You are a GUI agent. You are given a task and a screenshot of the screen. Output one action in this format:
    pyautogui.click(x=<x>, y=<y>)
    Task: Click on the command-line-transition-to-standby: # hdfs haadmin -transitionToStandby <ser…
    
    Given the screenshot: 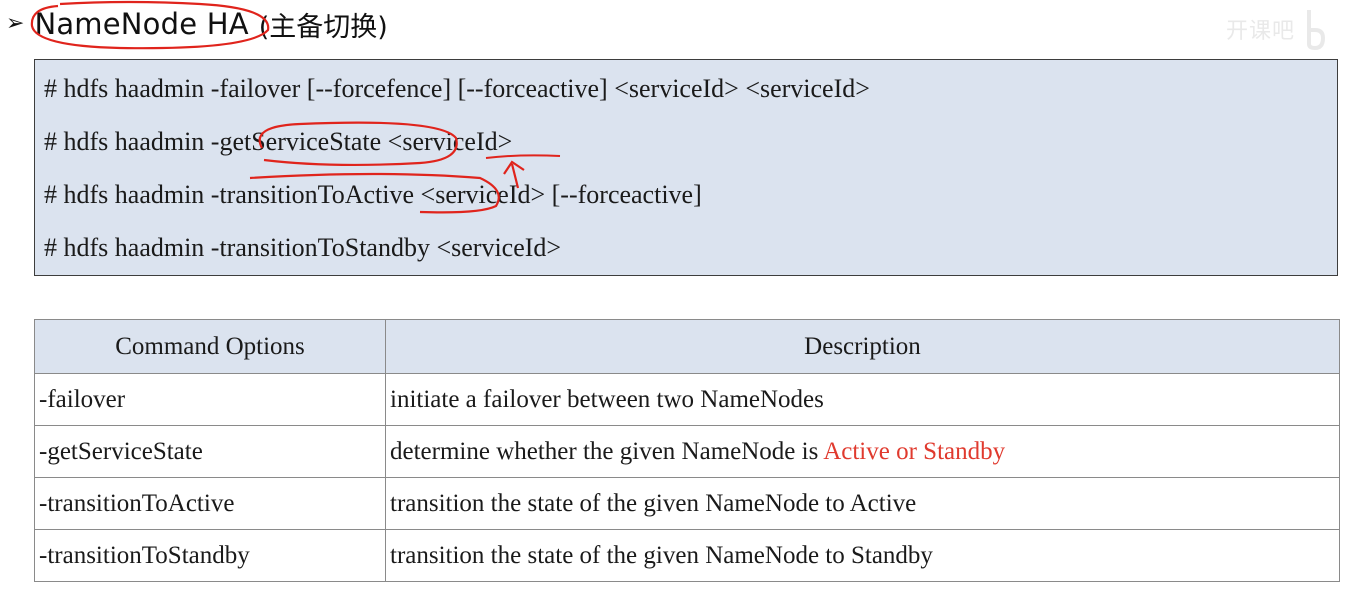 What is the action you would take?
    pyautogui.click(x=303, y=247)
    